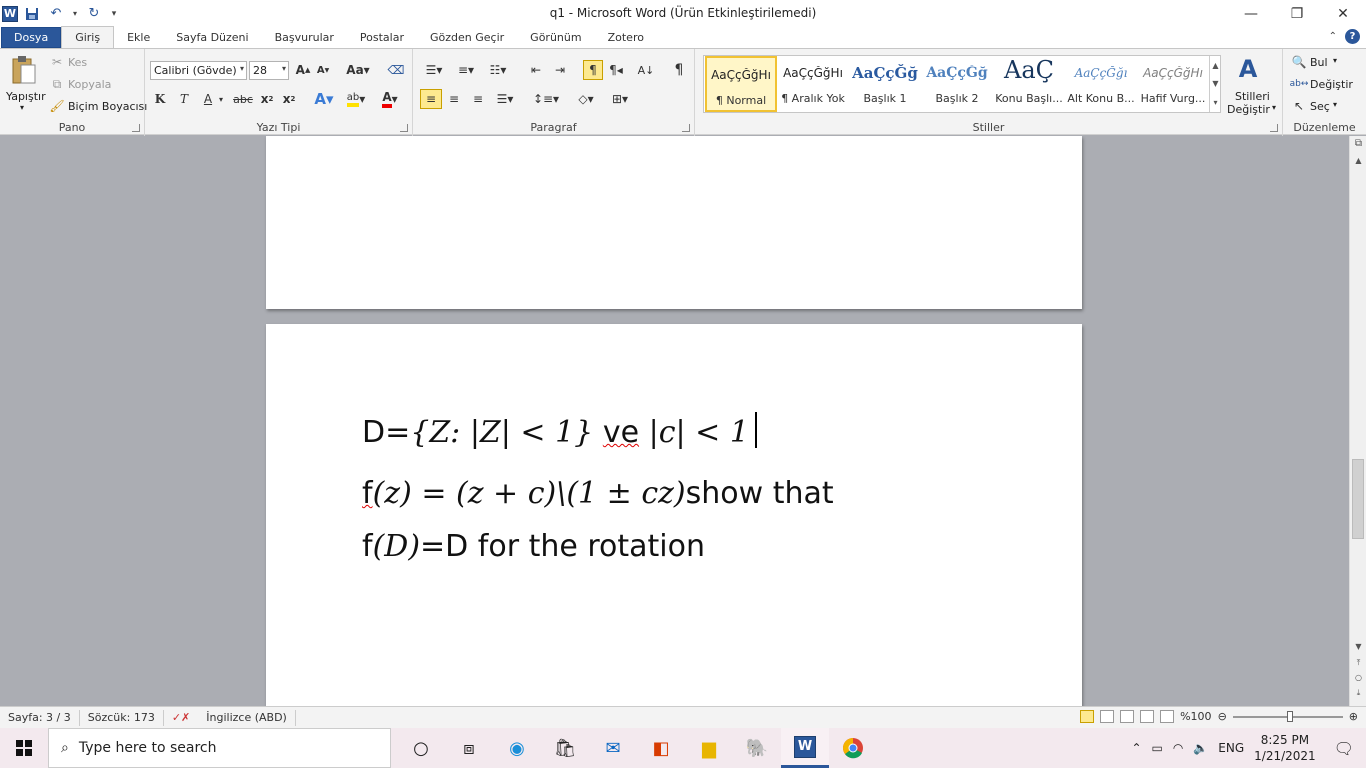 The height and width of the screenshot is (768, 1366). What do you see at coordinates (505, 99) in the screenshot?
I see `justify-icon: ☰▾` at bounding box center [505, 99].